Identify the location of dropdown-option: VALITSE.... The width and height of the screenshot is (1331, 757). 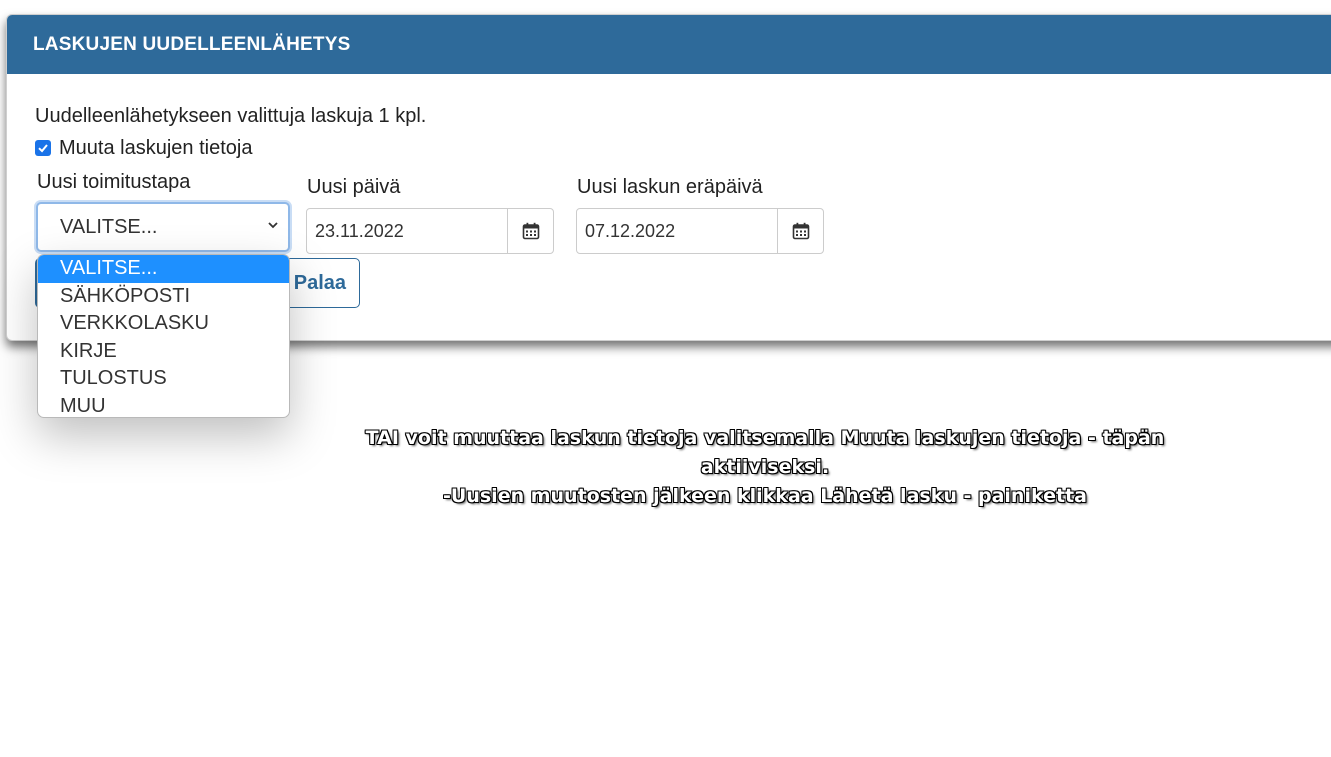
(163, 269).